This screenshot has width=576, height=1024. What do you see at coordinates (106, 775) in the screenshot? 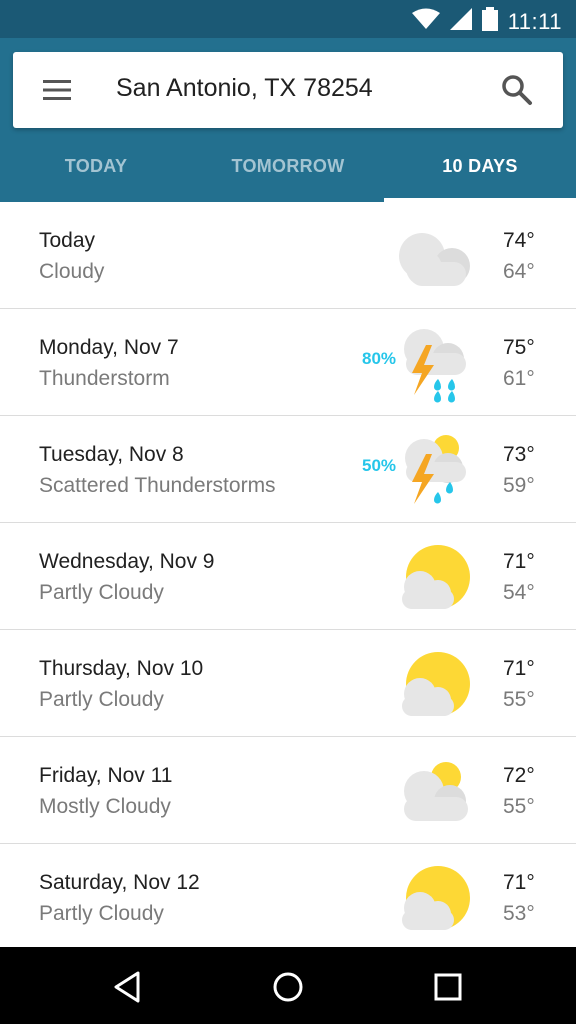
I see `forecast-day: Friday, Nov 11` at bounding box center [106, 775].